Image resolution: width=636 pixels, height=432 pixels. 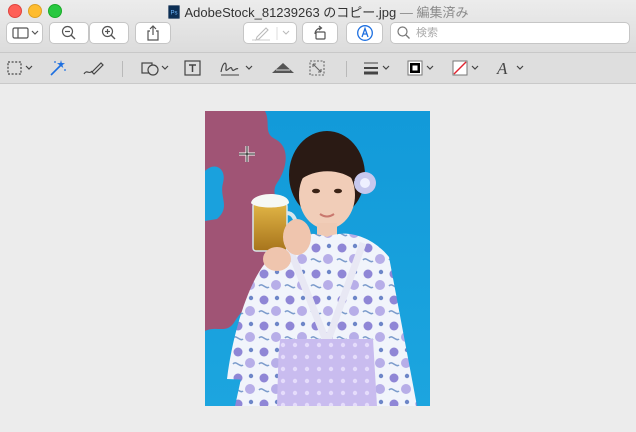 I want to click on zoom-in-icon, so click(x=108, y=32).